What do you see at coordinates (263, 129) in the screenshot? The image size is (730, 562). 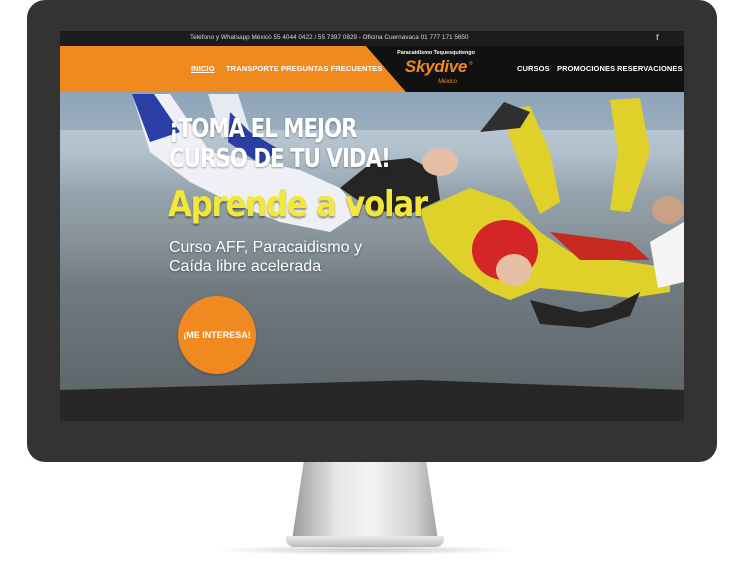 I see `hero-headline-line1: ¡TOMA EL MEJOR` at bounding box center [263, 129].